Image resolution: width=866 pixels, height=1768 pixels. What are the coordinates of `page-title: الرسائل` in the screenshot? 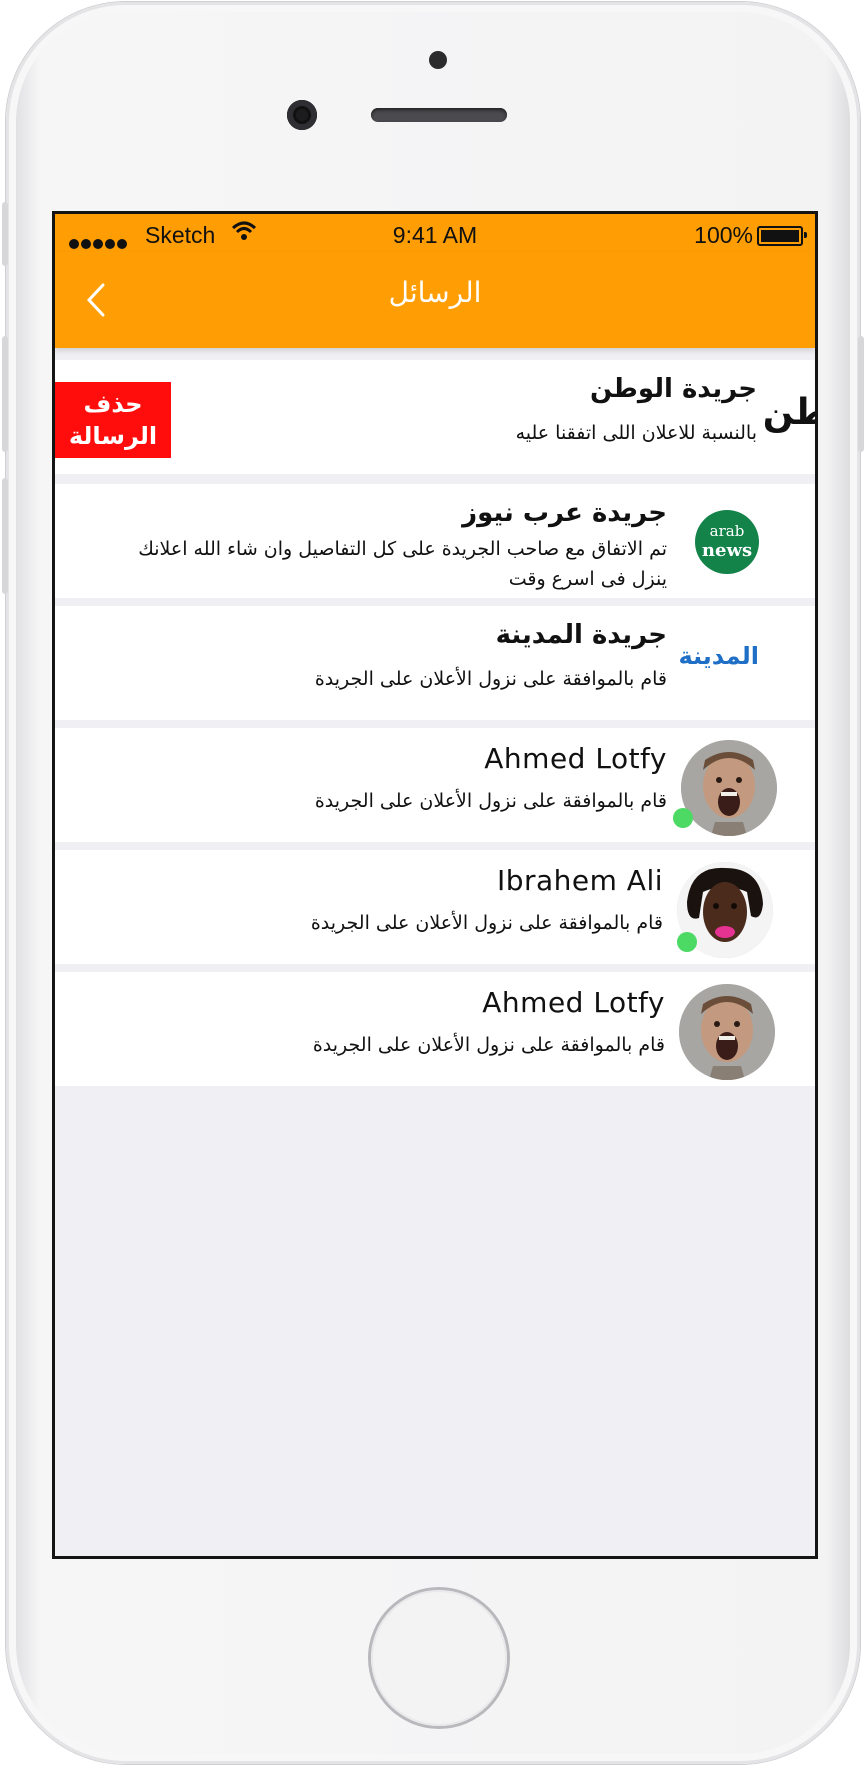 It's located at (435, 292).